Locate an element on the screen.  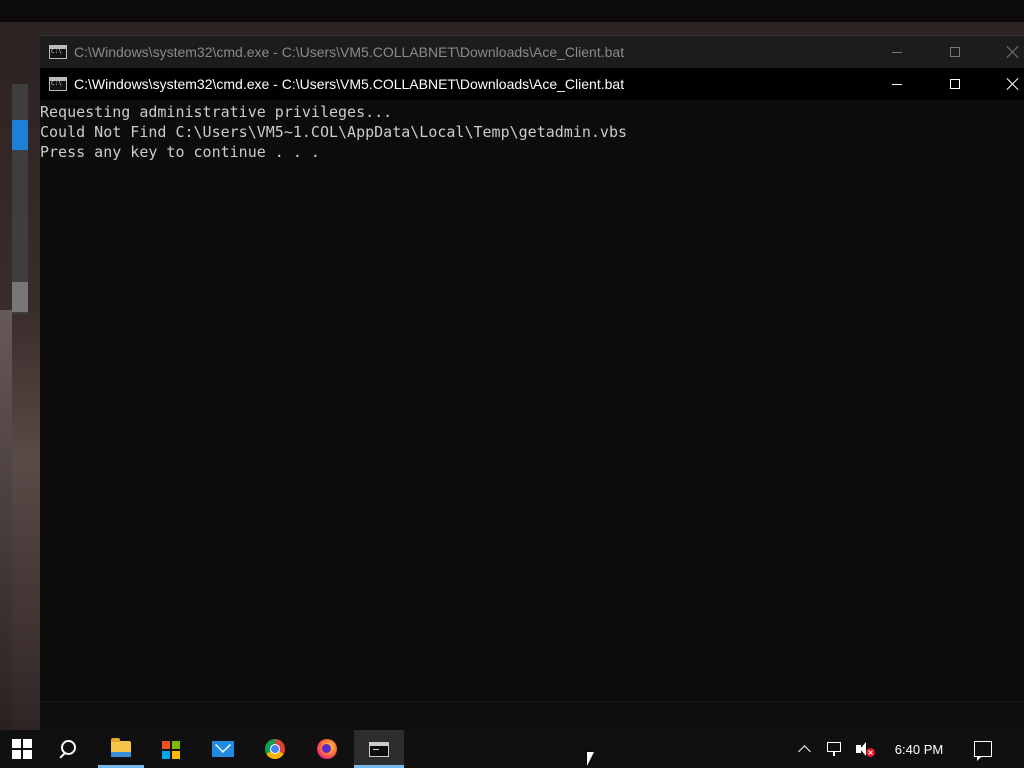
action-center-button is located at coordinates (983, 749).